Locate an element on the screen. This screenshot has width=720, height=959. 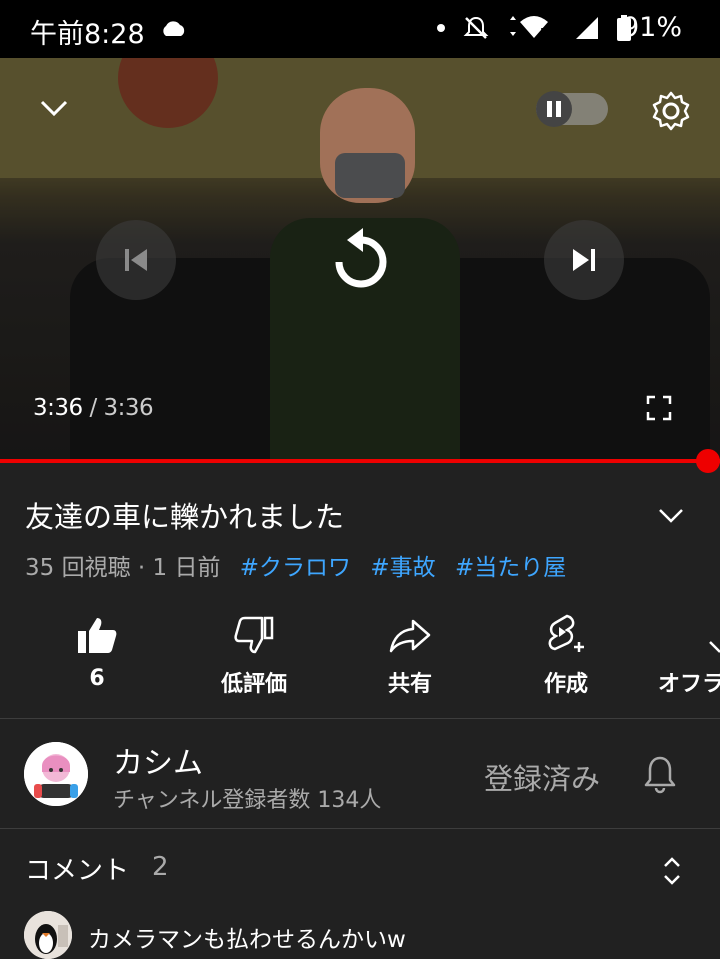
autoplay-knob is located at coordinates (554, 109).